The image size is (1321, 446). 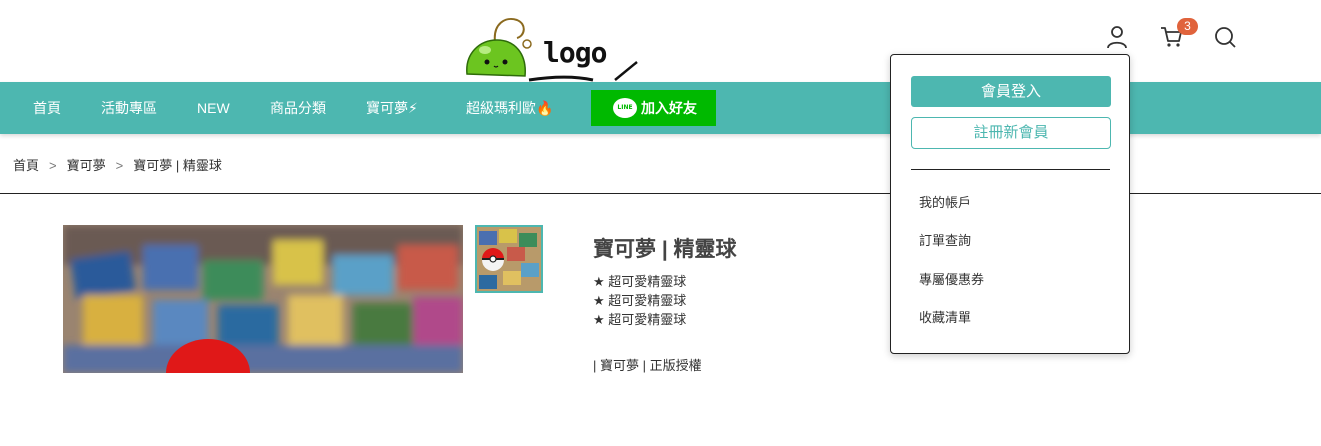 What do you see at coordinates (669, 108) in the screenshot?
I see `line-button-label: 加入好友` at bounding box center [669, 108].